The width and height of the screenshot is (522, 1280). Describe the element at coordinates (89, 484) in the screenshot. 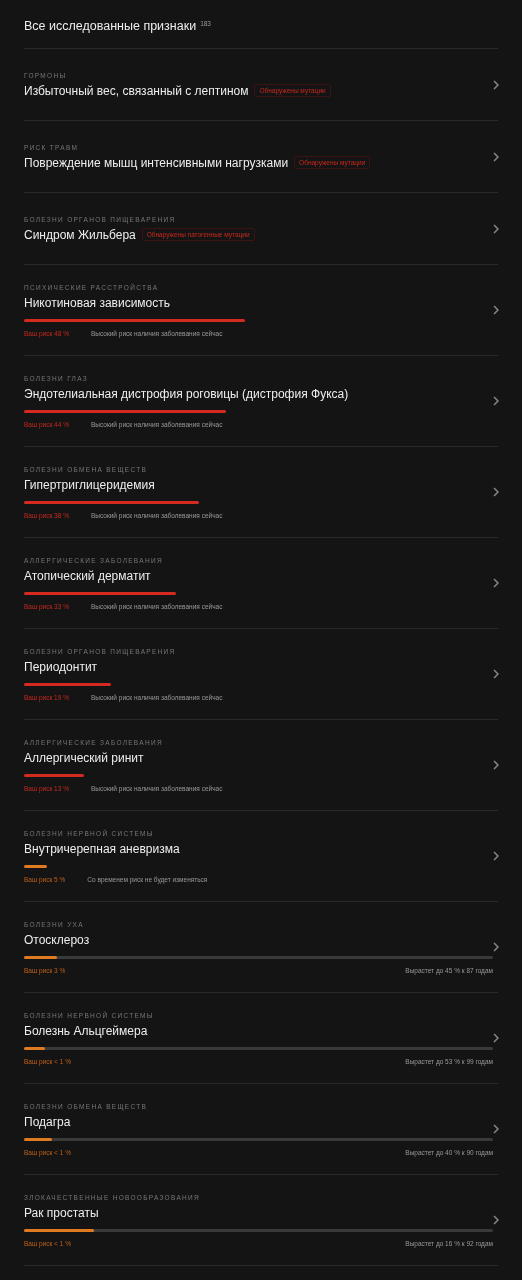

I see `trait-title: Гипертриглицеридемия` at that location.